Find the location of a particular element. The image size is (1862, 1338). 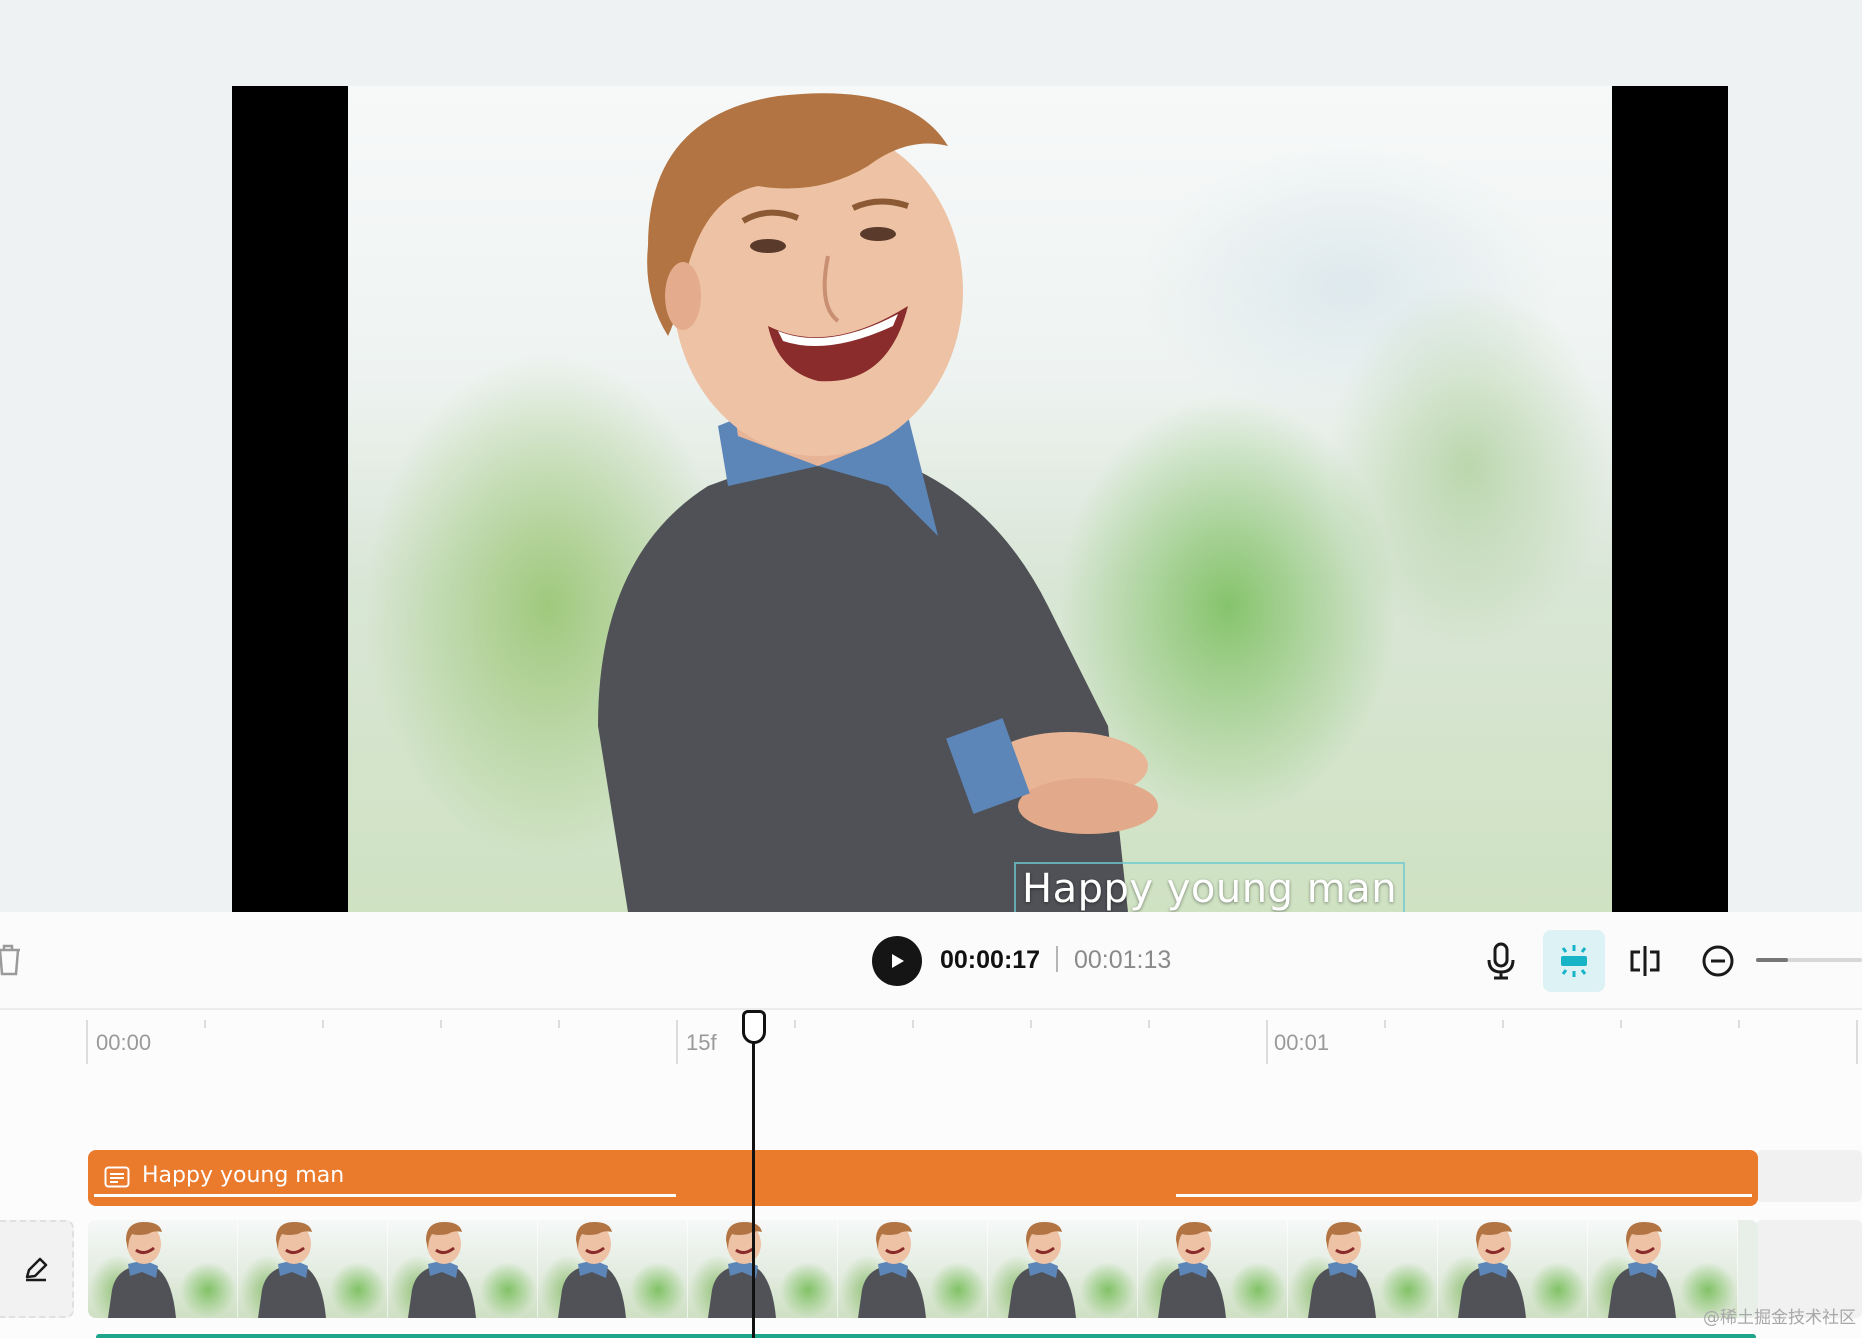

video-clip is located at coordinates (923, 1269).